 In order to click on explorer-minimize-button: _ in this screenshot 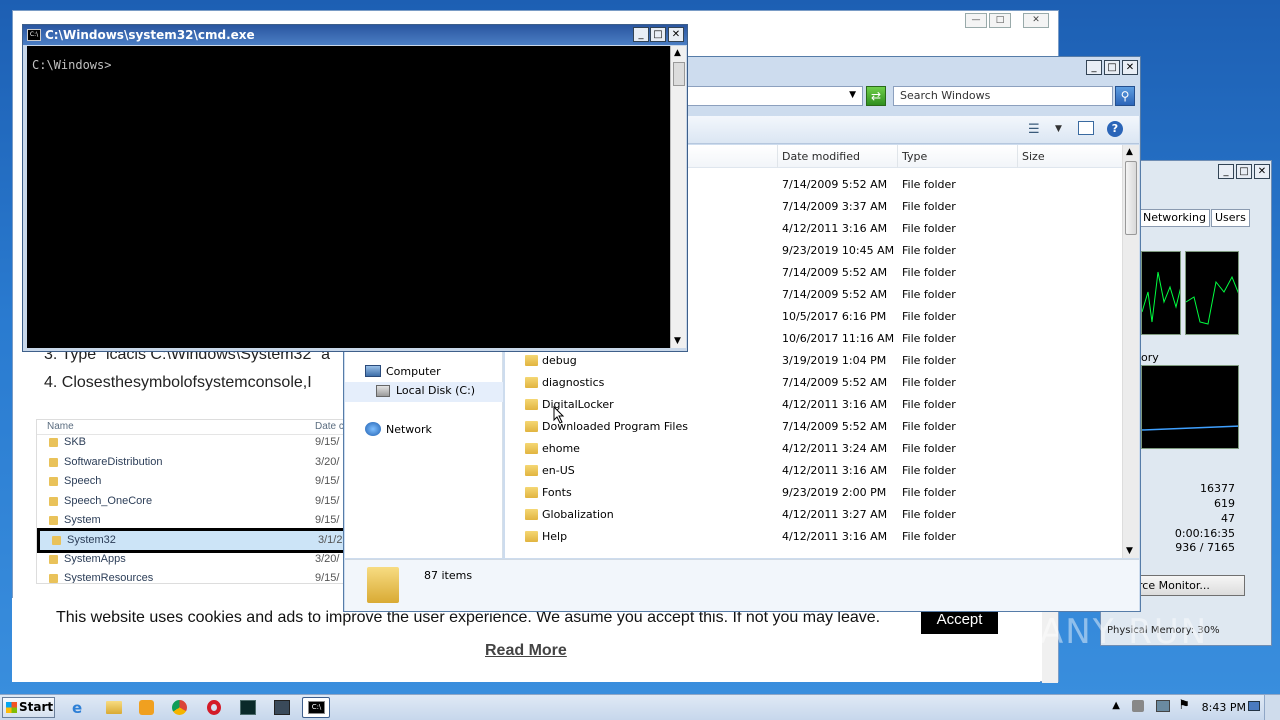, I will do `click(1094, 67)`.